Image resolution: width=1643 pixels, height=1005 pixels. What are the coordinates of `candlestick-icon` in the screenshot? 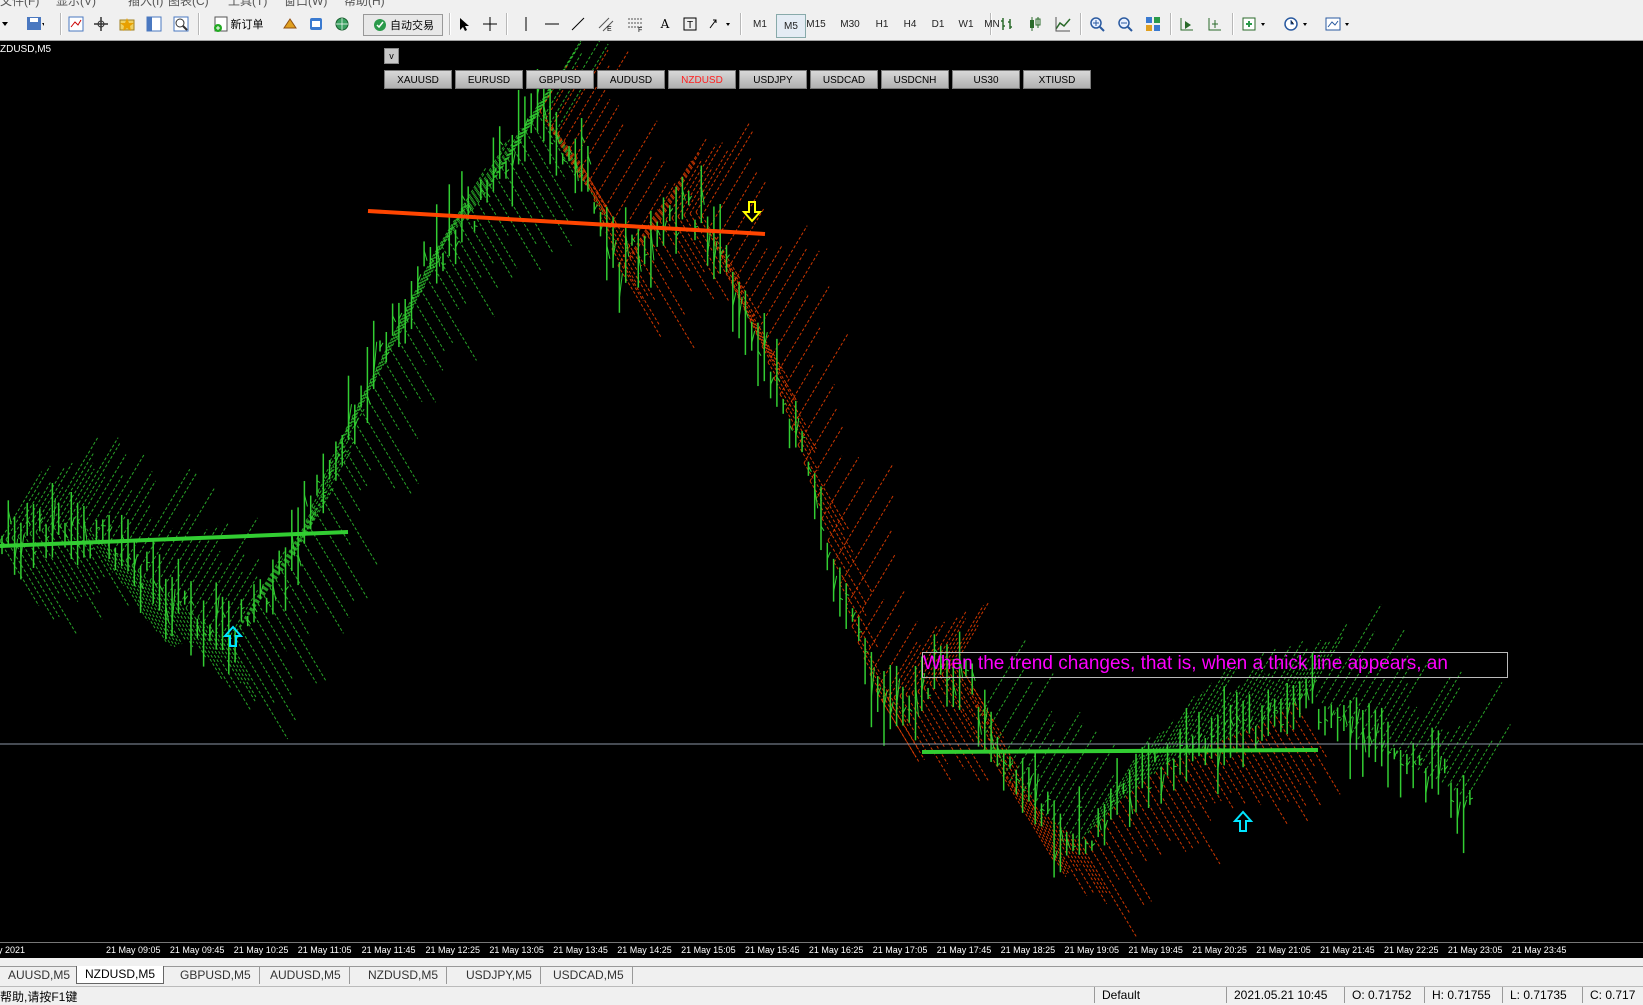 It's located at (1035, 24).